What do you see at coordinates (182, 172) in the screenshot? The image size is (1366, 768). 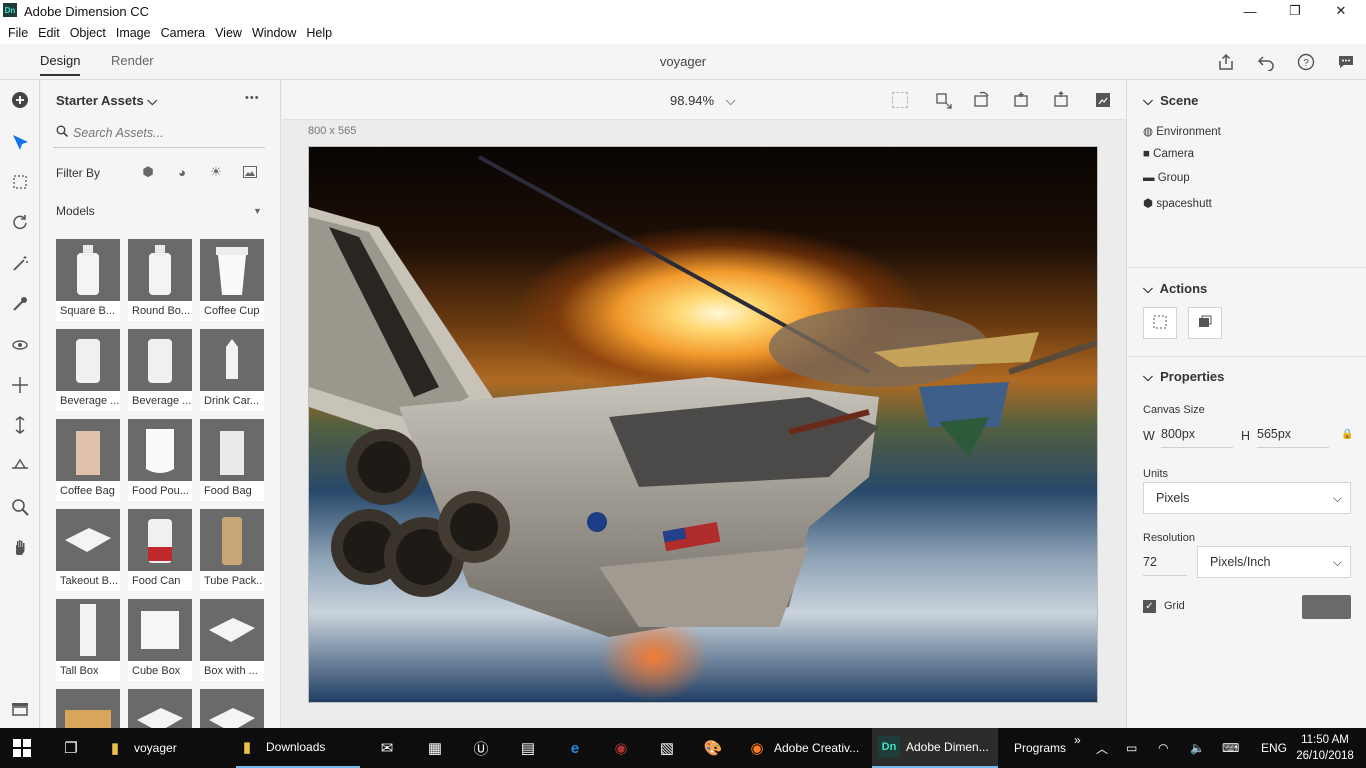 I see `material-filter-icon: ◕` at bounding box center [182, 172].